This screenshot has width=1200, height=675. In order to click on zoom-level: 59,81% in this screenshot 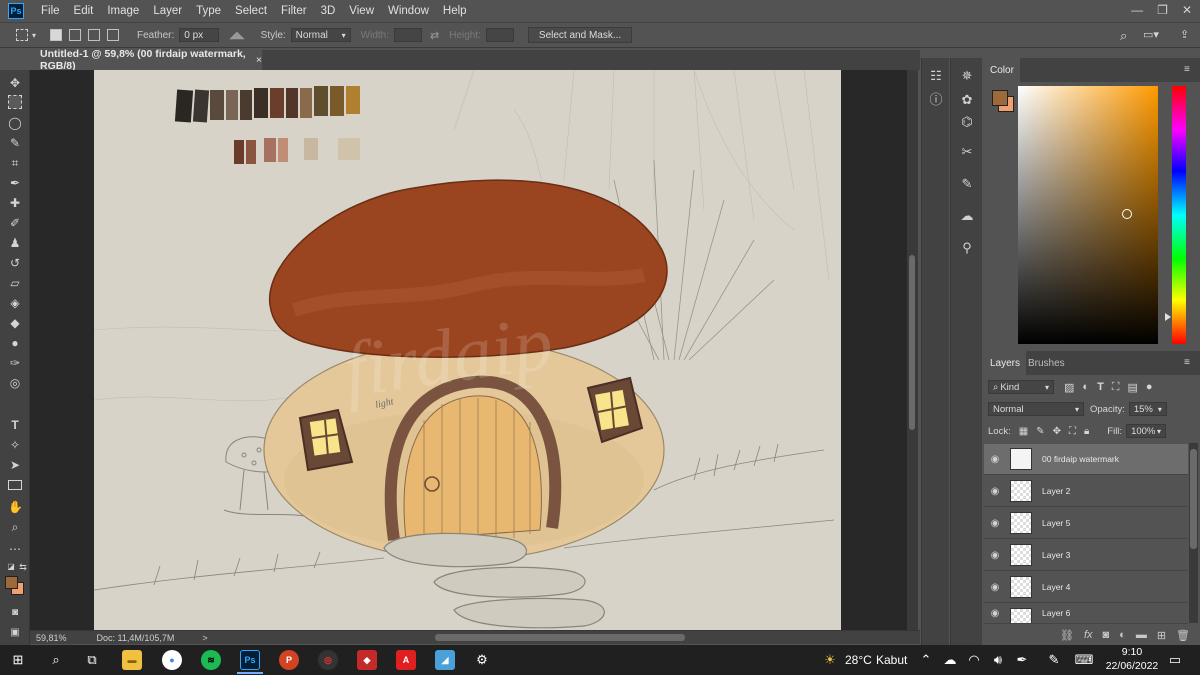, I will do `click(51, 638)`.